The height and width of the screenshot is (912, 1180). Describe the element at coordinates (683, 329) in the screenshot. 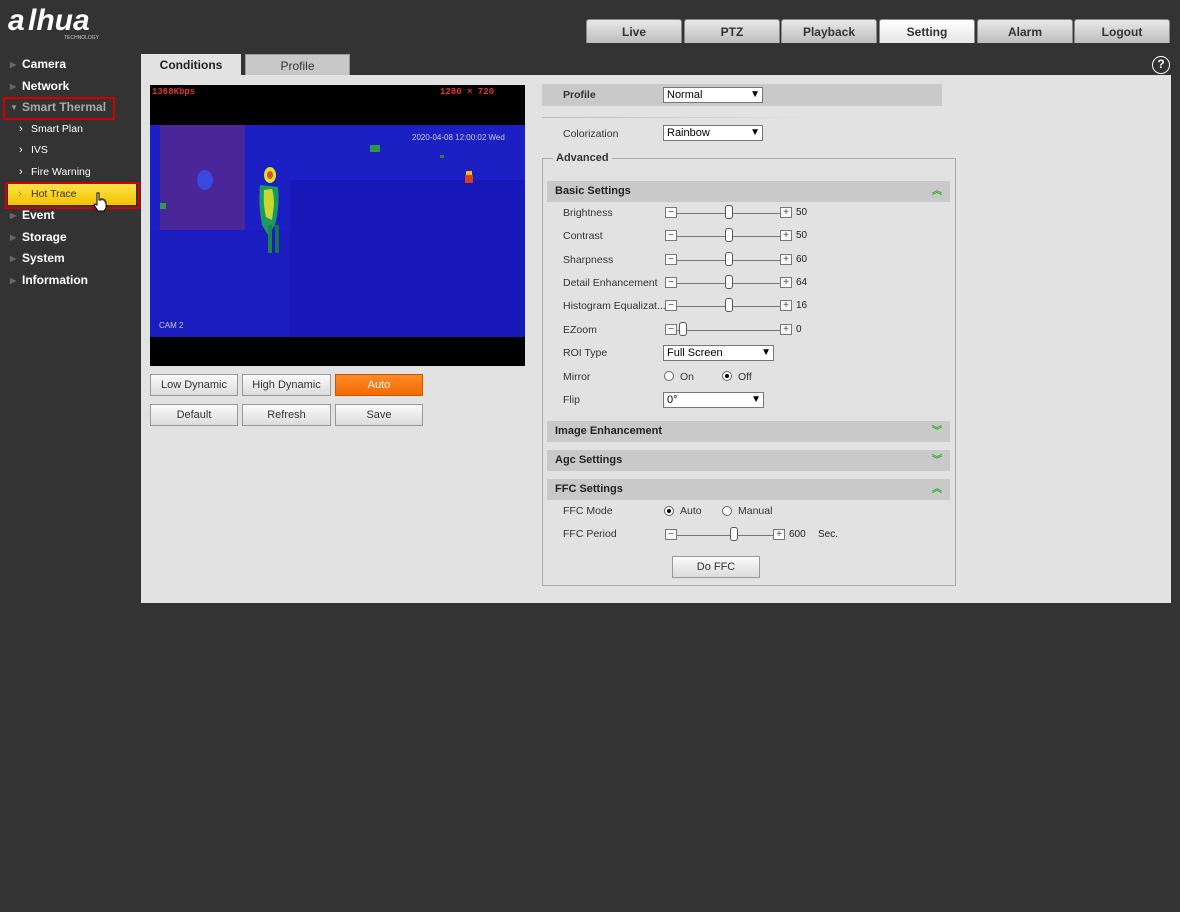

I see `ezoom-slider-thumb` at that location.